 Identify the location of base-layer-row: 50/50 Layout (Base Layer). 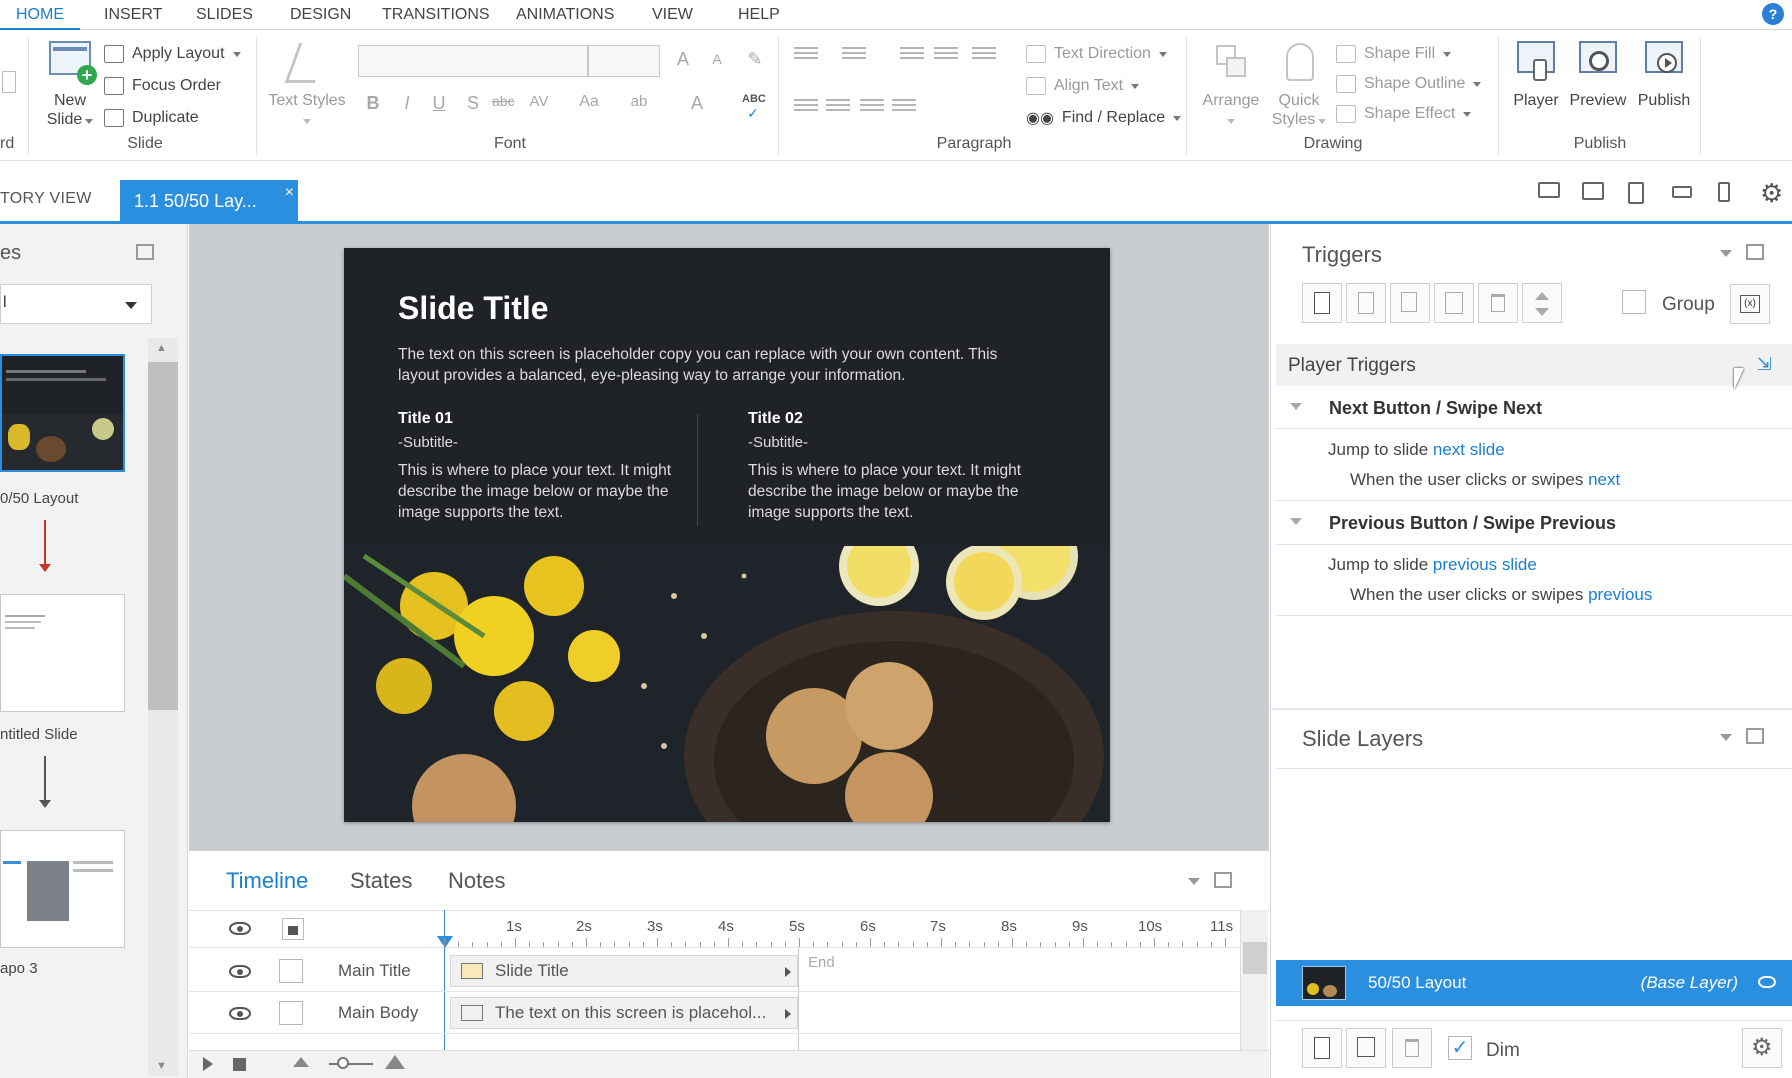
(1534, 983).